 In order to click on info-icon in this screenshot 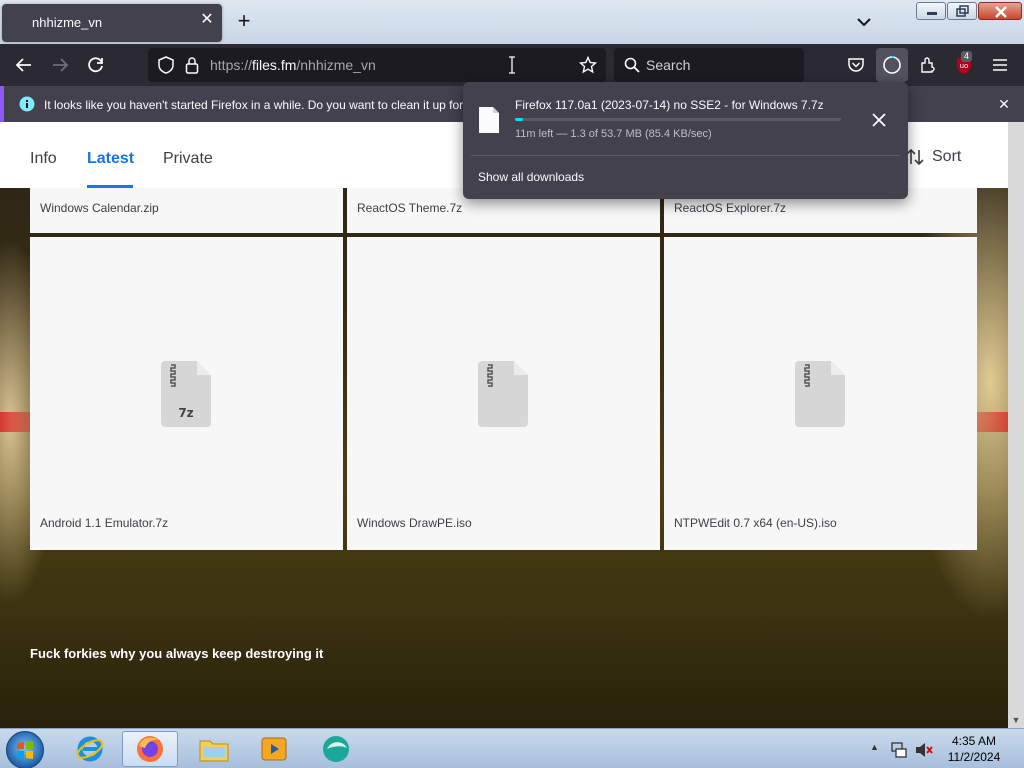, I will do `click(27, 104)`.